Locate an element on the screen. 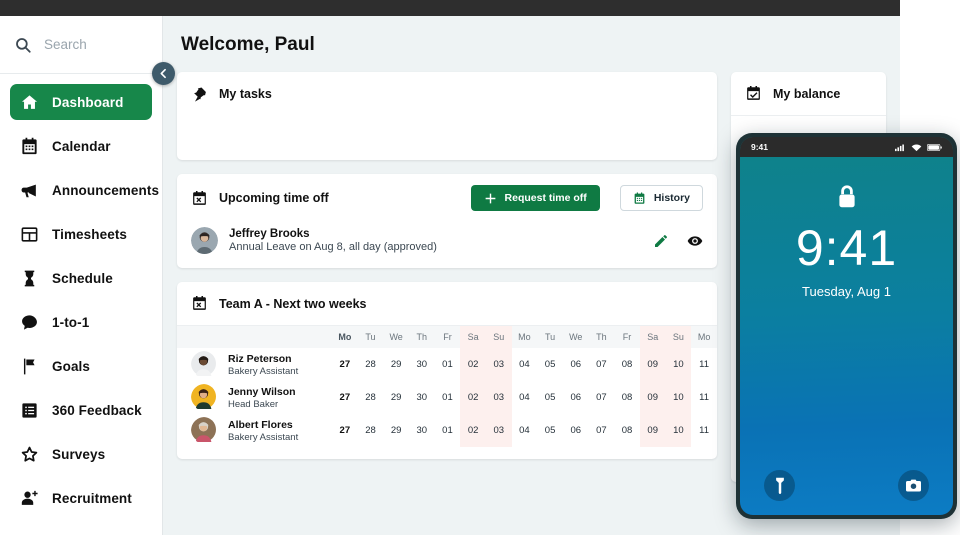 Image resolution: width=960 pixels, height=535 pixels. sidebar-item-recruitment: Recruitment is located at coordinates (81, 498).